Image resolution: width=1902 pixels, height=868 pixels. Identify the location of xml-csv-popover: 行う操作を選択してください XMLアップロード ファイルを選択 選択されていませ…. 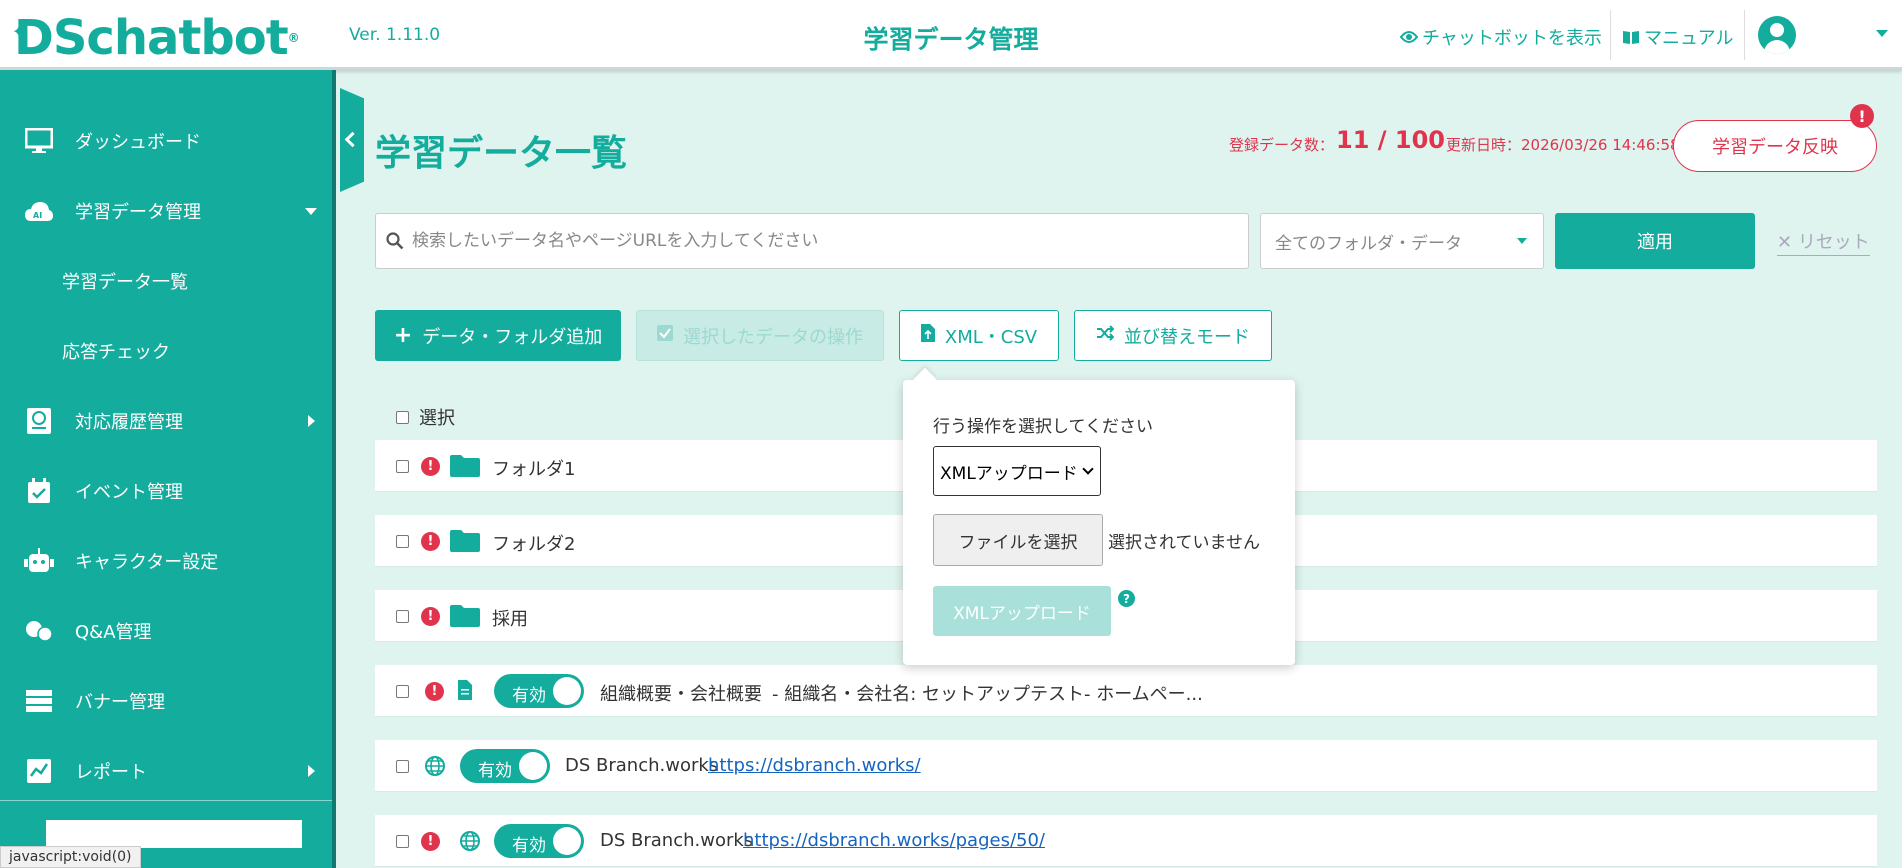
(1099, 522).